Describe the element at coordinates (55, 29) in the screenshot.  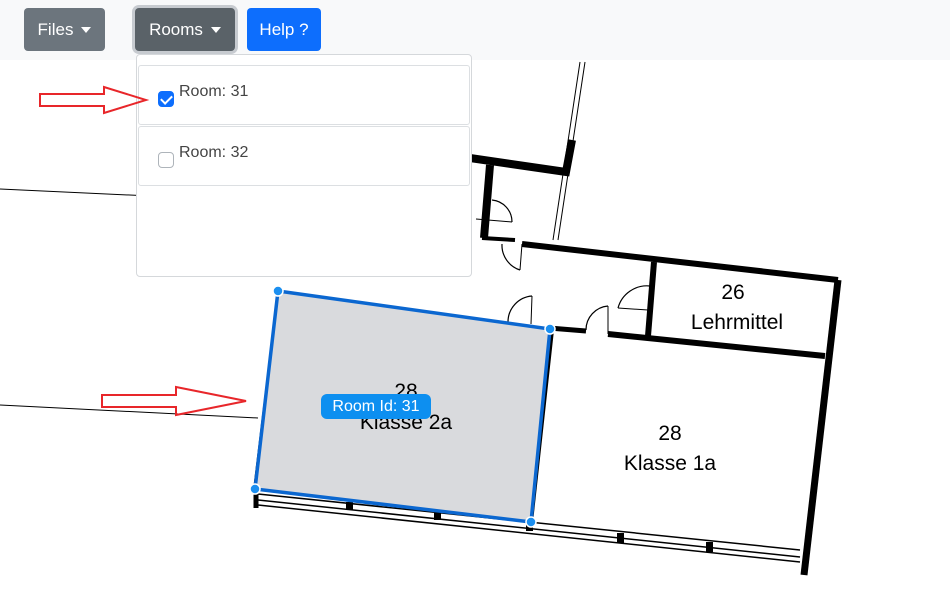
I see `files-button-label: Files` at that location.